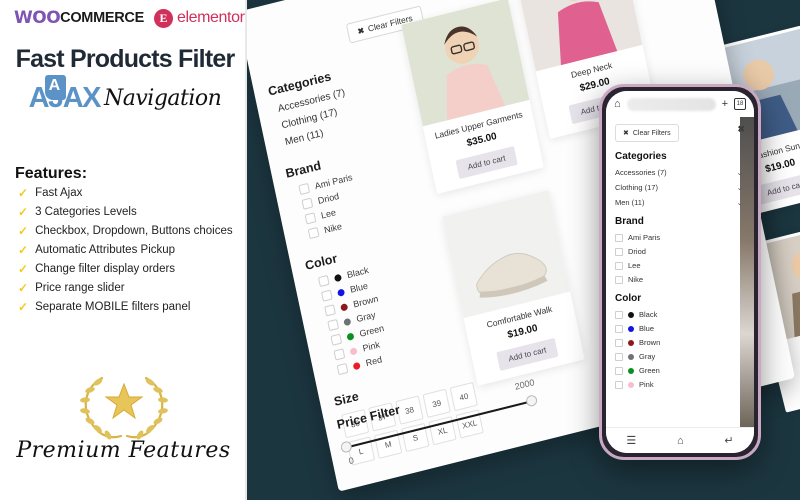  What do you see at coordinates (163, 18) in the screenshot?
I see `elementor-badge-icon: E` at bounding box center [163, 18].